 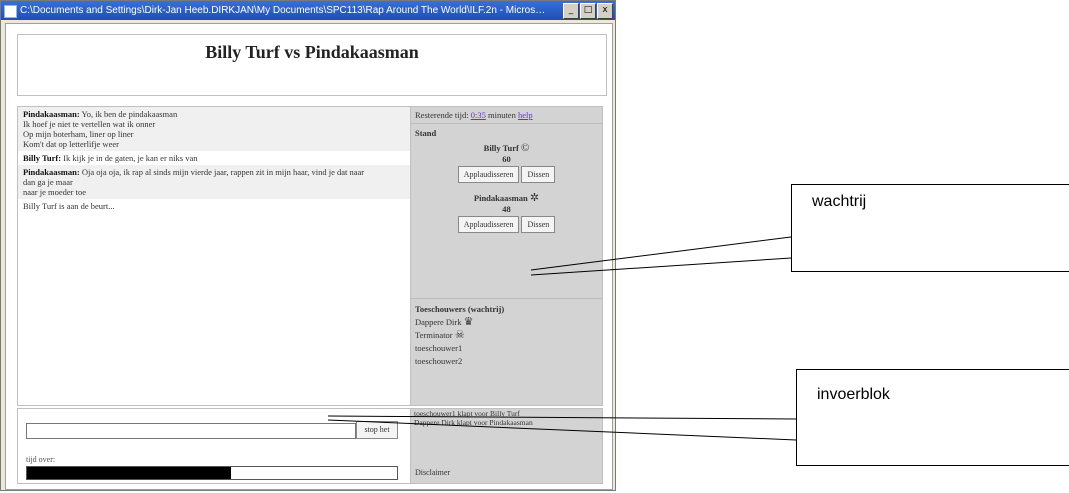 What do you see at coordinates (930, 228) in the screenshot?
I see `callout-wachtrij: wachtrij` at bounding box center [930, 228].